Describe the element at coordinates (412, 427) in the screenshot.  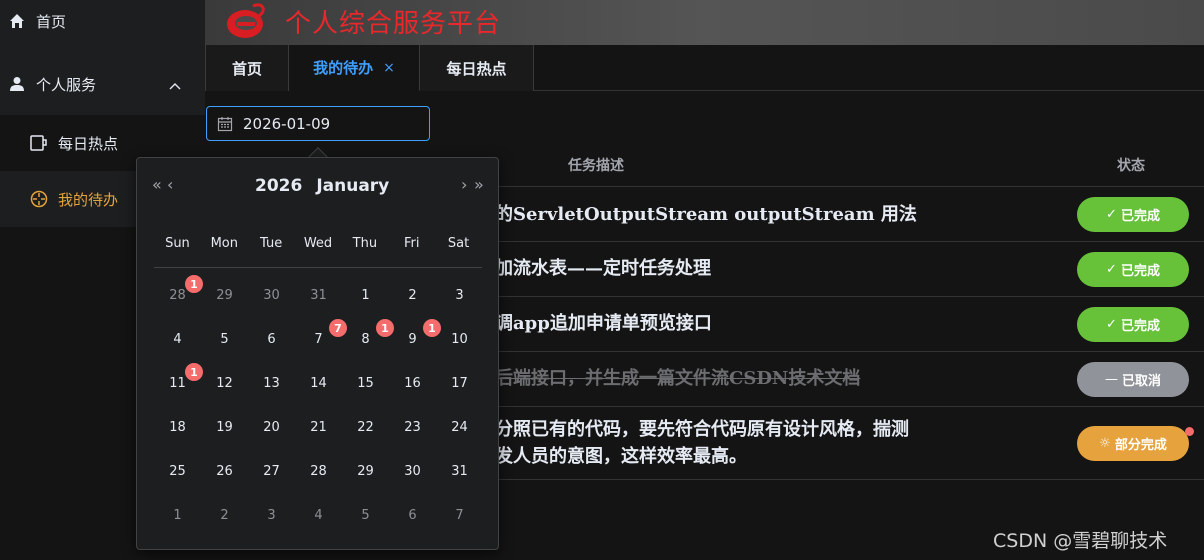
I see `calendar-day: 23` at that location.